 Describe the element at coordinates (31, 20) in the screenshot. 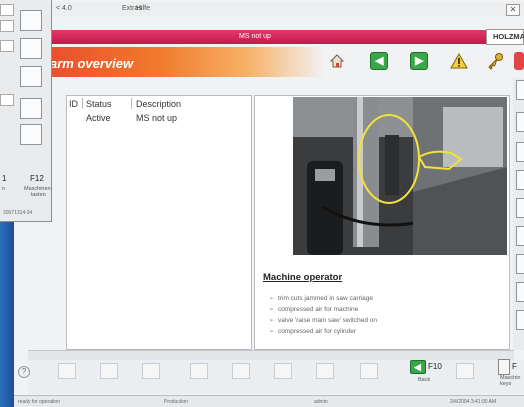

I see `list-icon` at that location.